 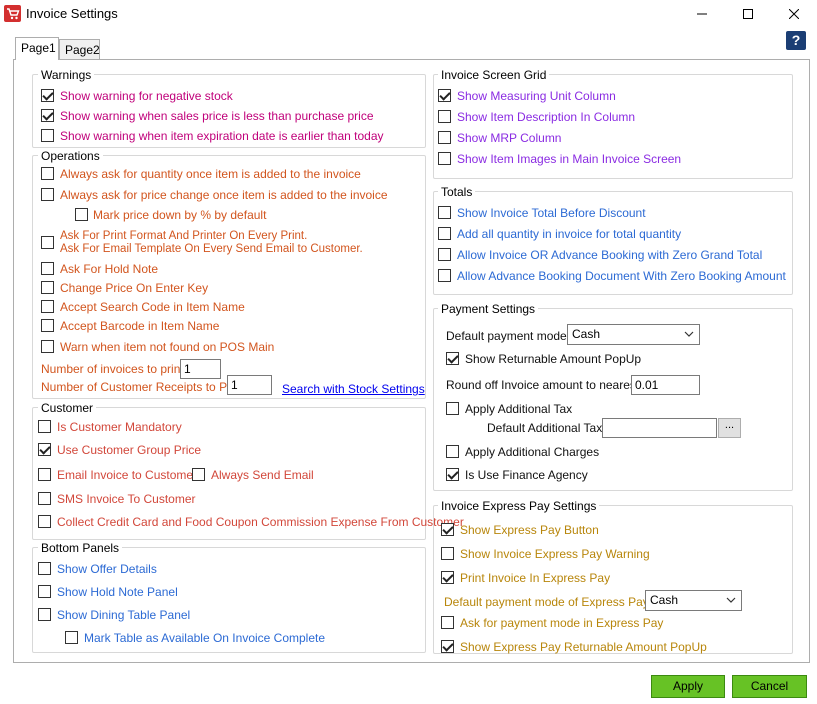 I want to click on close-icon, so click(x=794, y=13).